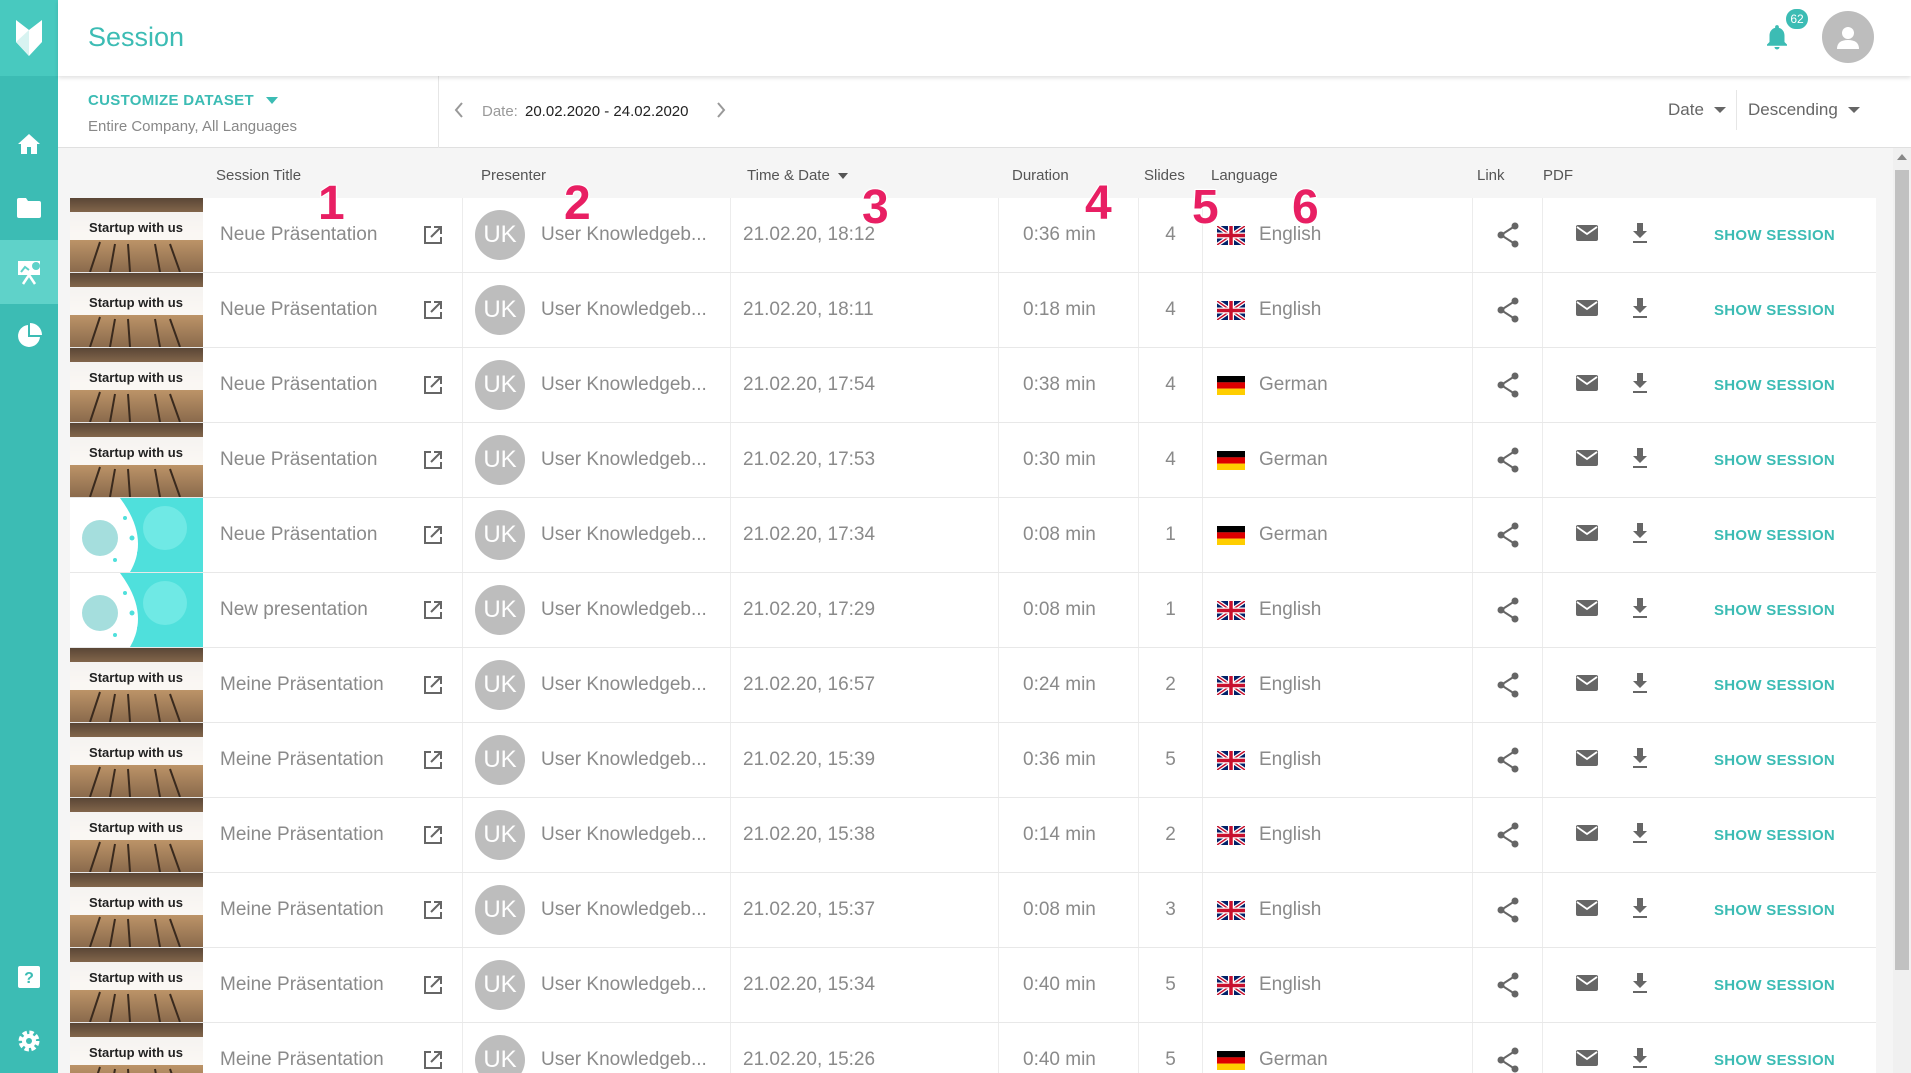 The height and width of the screenshot is (1073, 1911). What do you see at coordinates (183, 100) in the screenshot?
I see `customize-dataset-button: CUSTOMIZE DATASET` at bounding box center [183, 100].